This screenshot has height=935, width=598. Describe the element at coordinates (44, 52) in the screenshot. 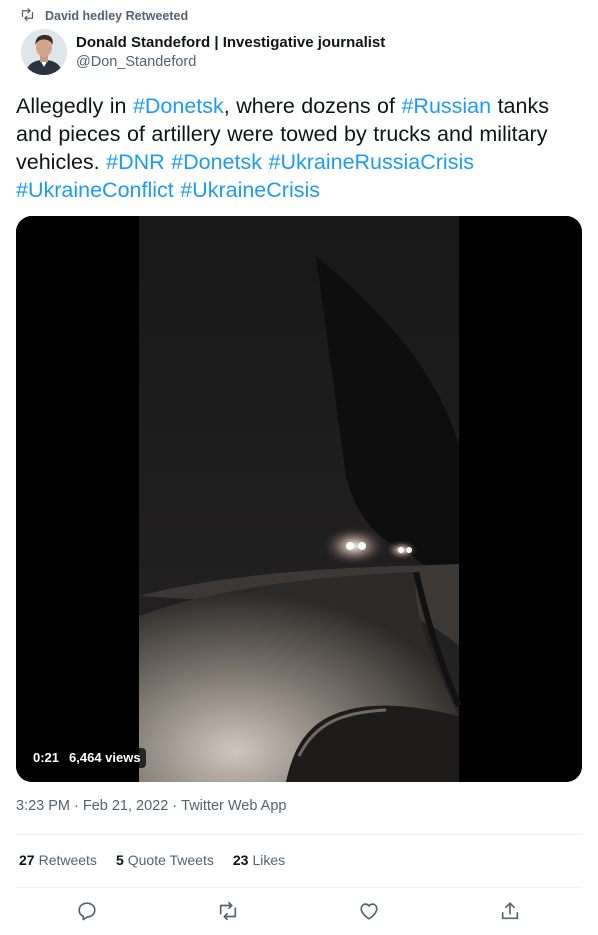

I see `avatar` at that location.